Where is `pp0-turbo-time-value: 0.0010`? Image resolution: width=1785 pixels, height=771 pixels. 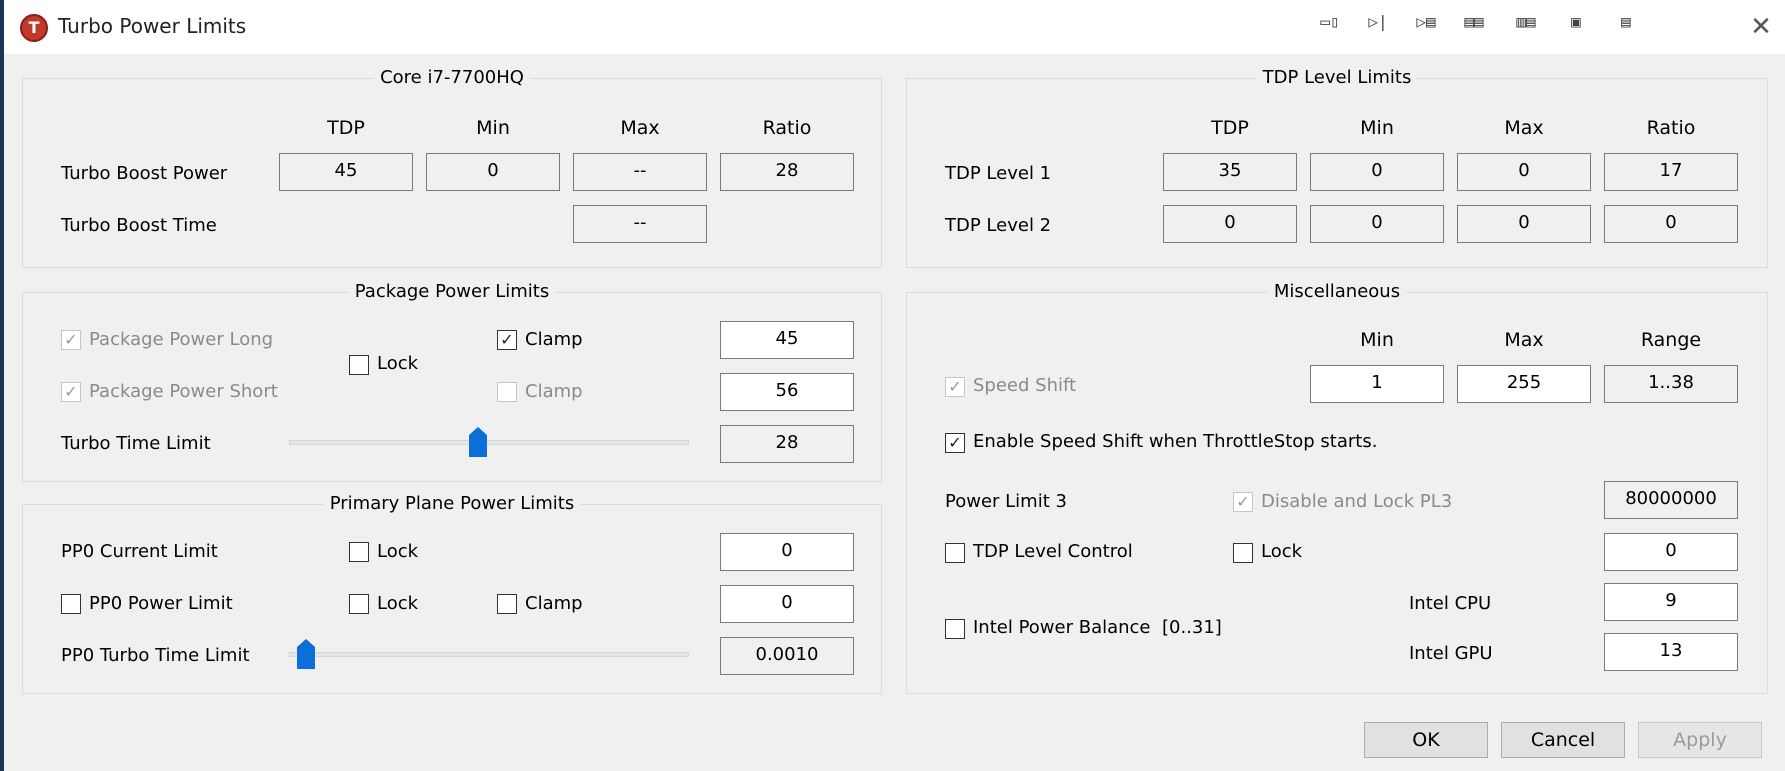
pp0-turbo-time-value: 0.0010 is located at coordinates (787, 656).